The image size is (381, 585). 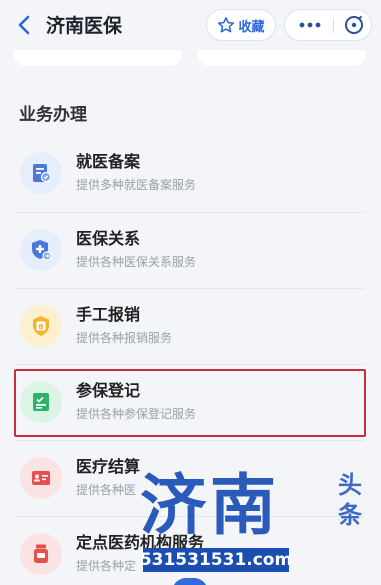 I want to click on more-icon, so click(x=310, y=25).